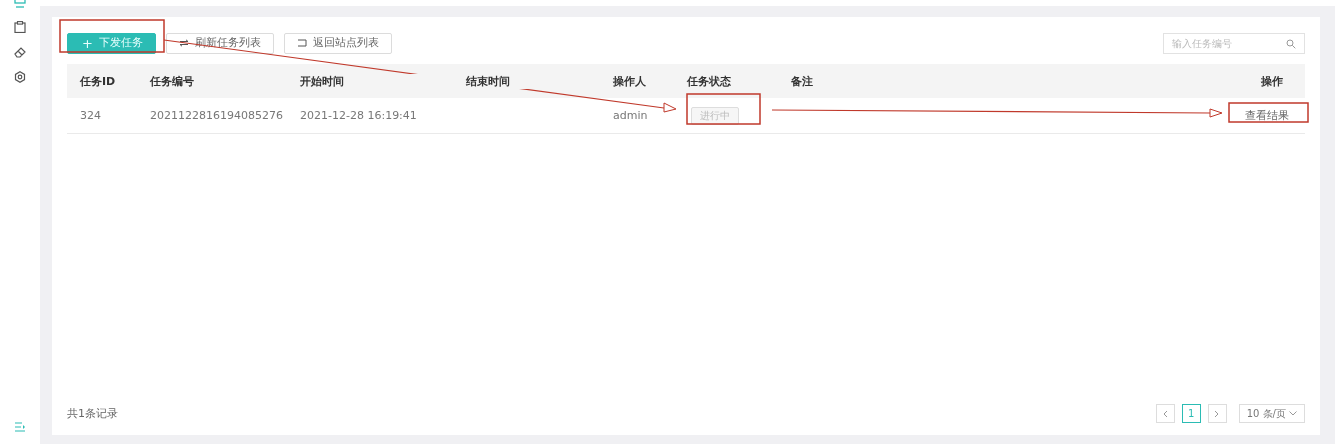 Image resolution: width=1335 pixels, height=444 pixels. What do you see at coordinates (301, 43) in the screenshot?
I see `return-icon` at bounding box center [301, 43].